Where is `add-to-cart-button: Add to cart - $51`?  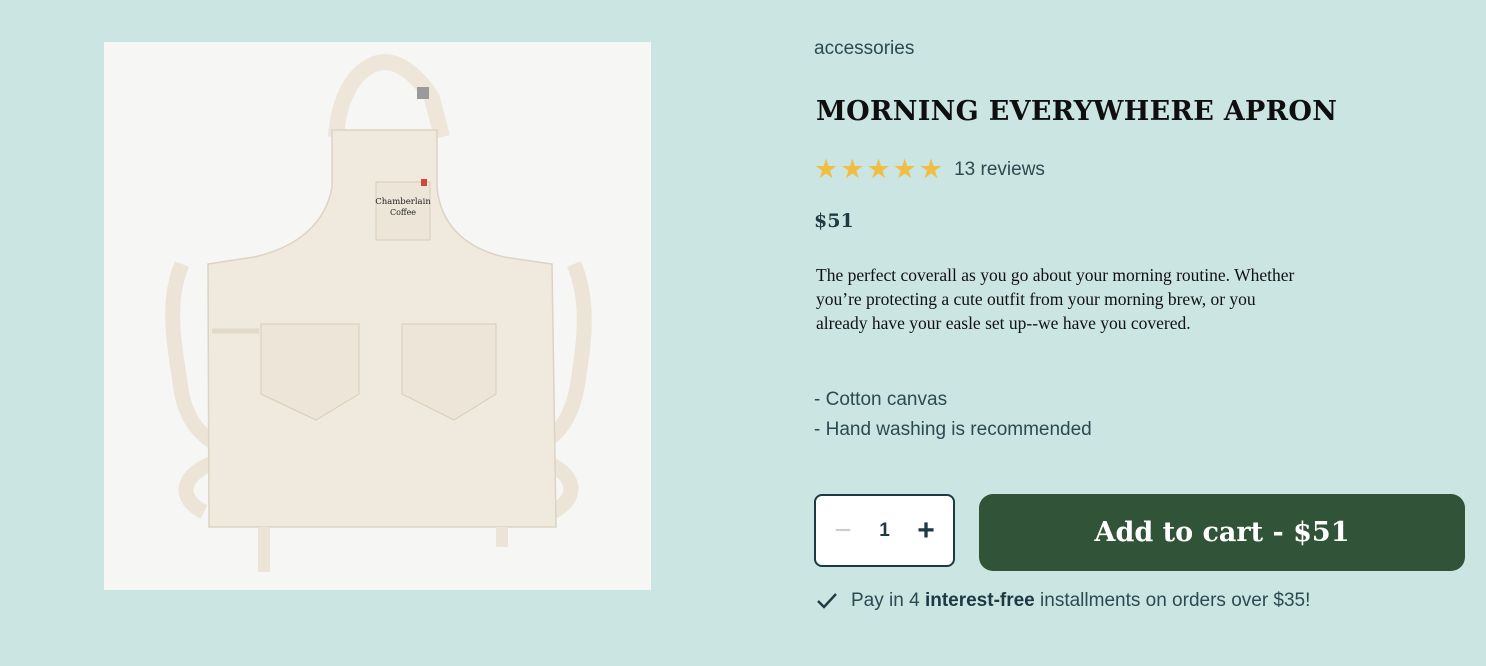 add-to-cart-button: Add to cart - $51 is located at coordinates (1222, 532).